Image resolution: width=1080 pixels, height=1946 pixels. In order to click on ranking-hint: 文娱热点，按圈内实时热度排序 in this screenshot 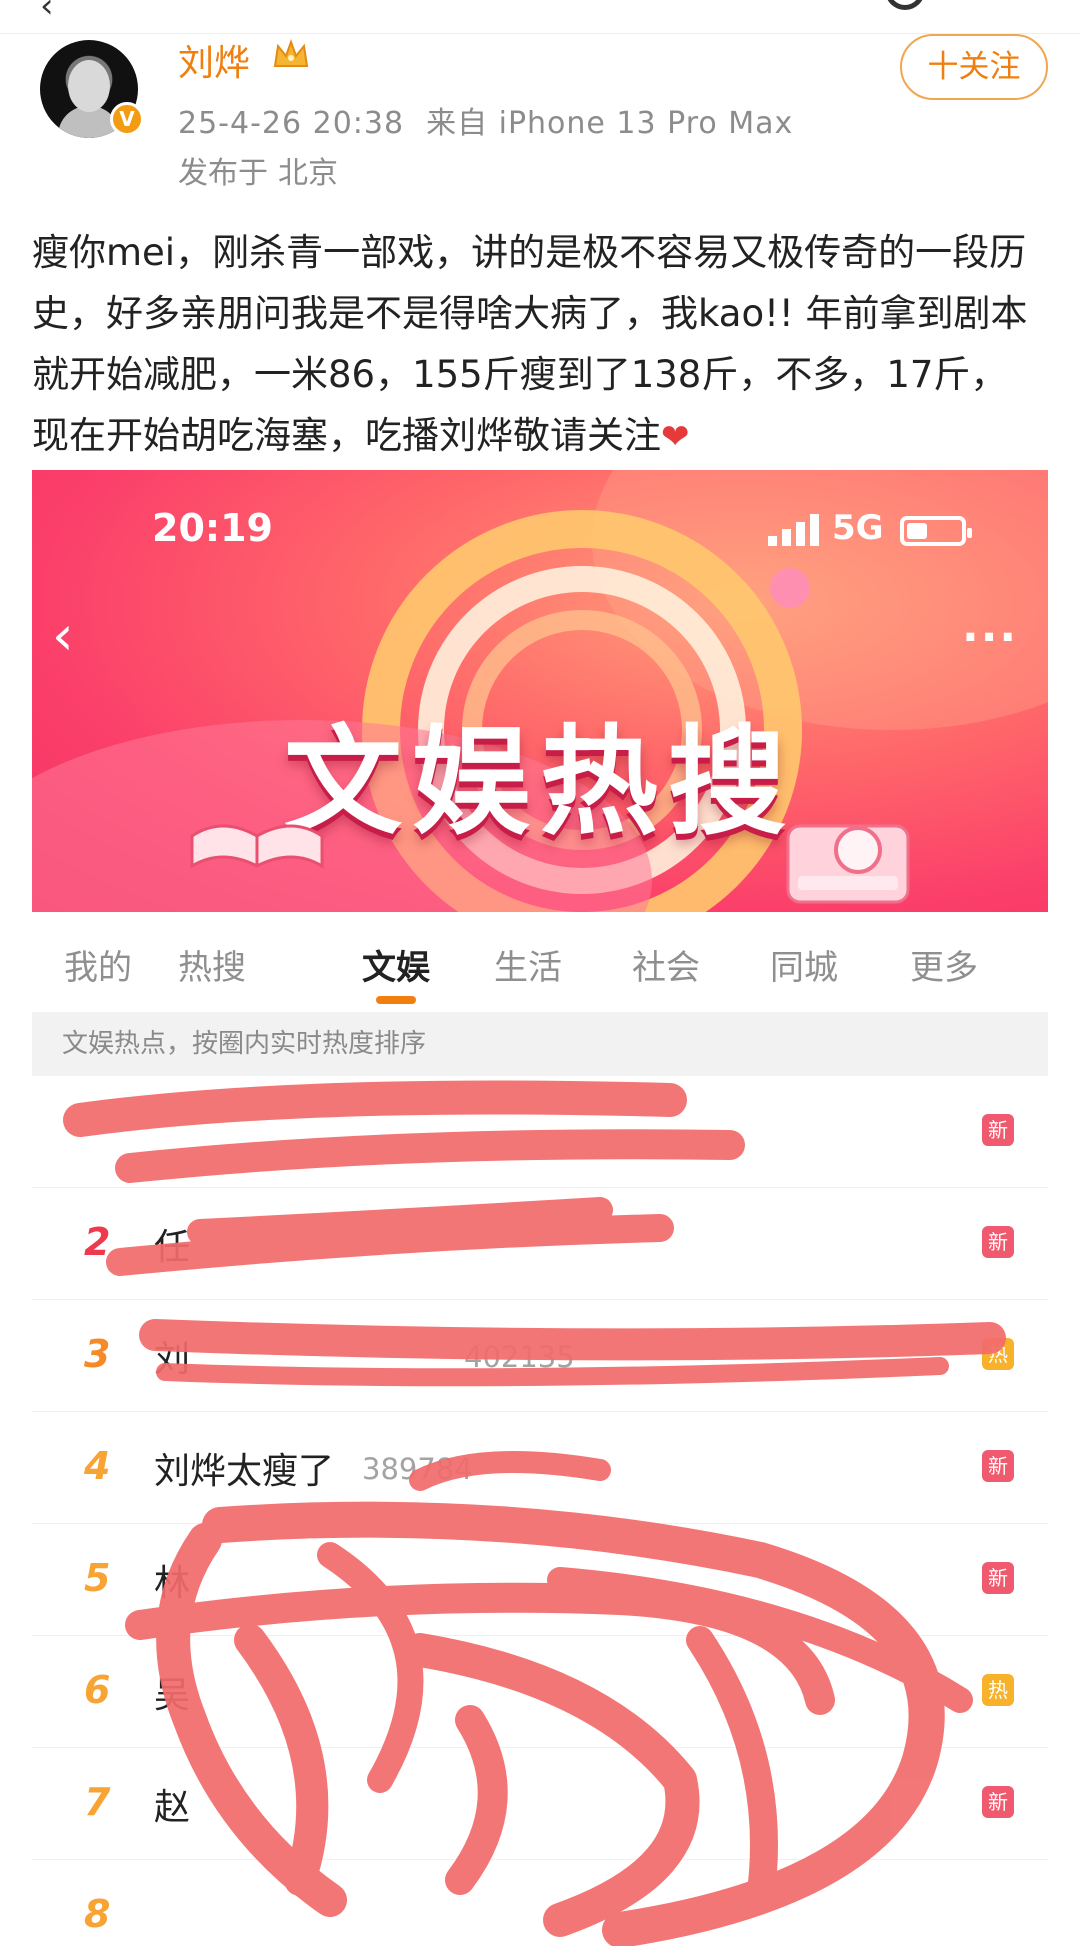, I will do `click(540, 1044)`.